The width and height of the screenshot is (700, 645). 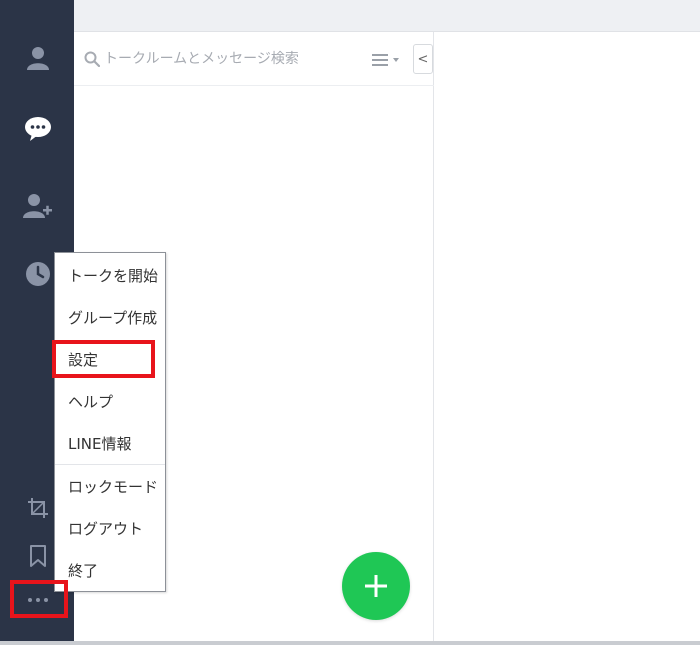 What do you see at coordinates (110, 570) in the screenshot?
I see `menu-item-exit: 終了` at bounding box center [110, 570].